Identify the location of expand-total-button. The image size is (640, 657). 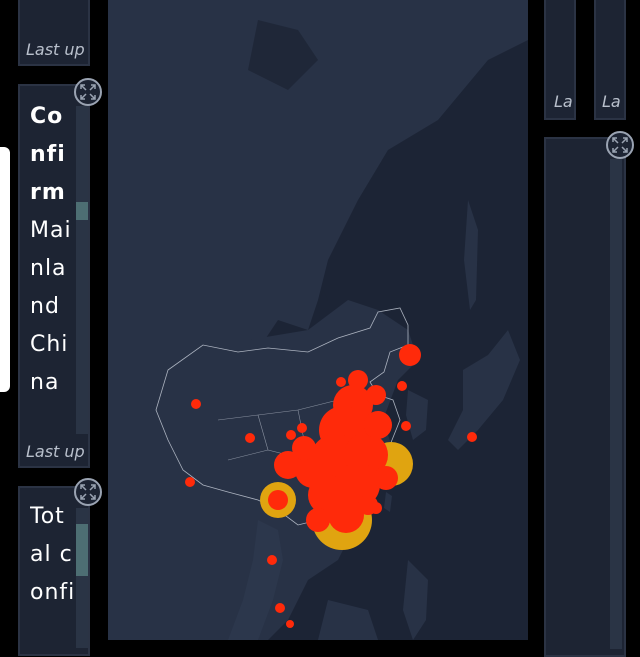
(88, 492).